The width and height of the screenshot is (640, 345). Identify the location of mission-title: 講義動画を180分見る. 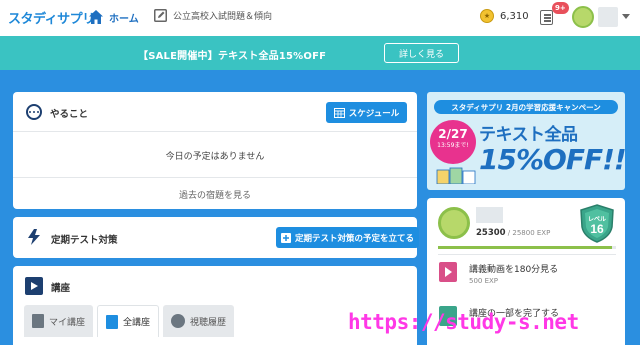
(514, 270).